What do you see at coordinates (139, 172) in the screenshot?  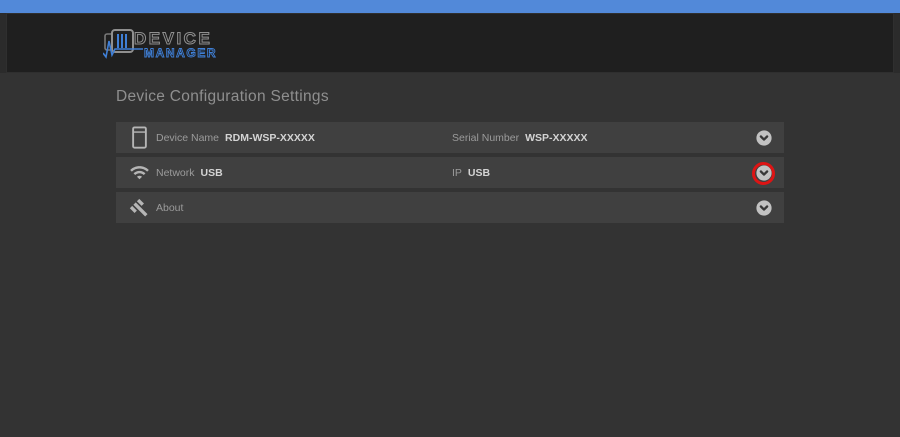 I see `wifi-icon` at bounding box center [139, 172].